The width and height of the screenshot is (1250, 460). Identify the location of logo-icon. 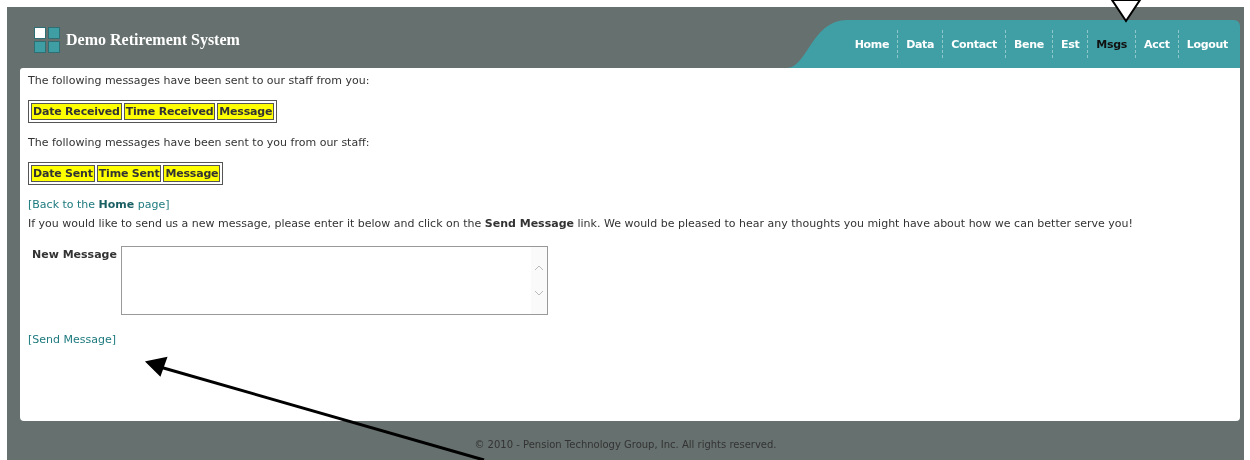
(47, 40).